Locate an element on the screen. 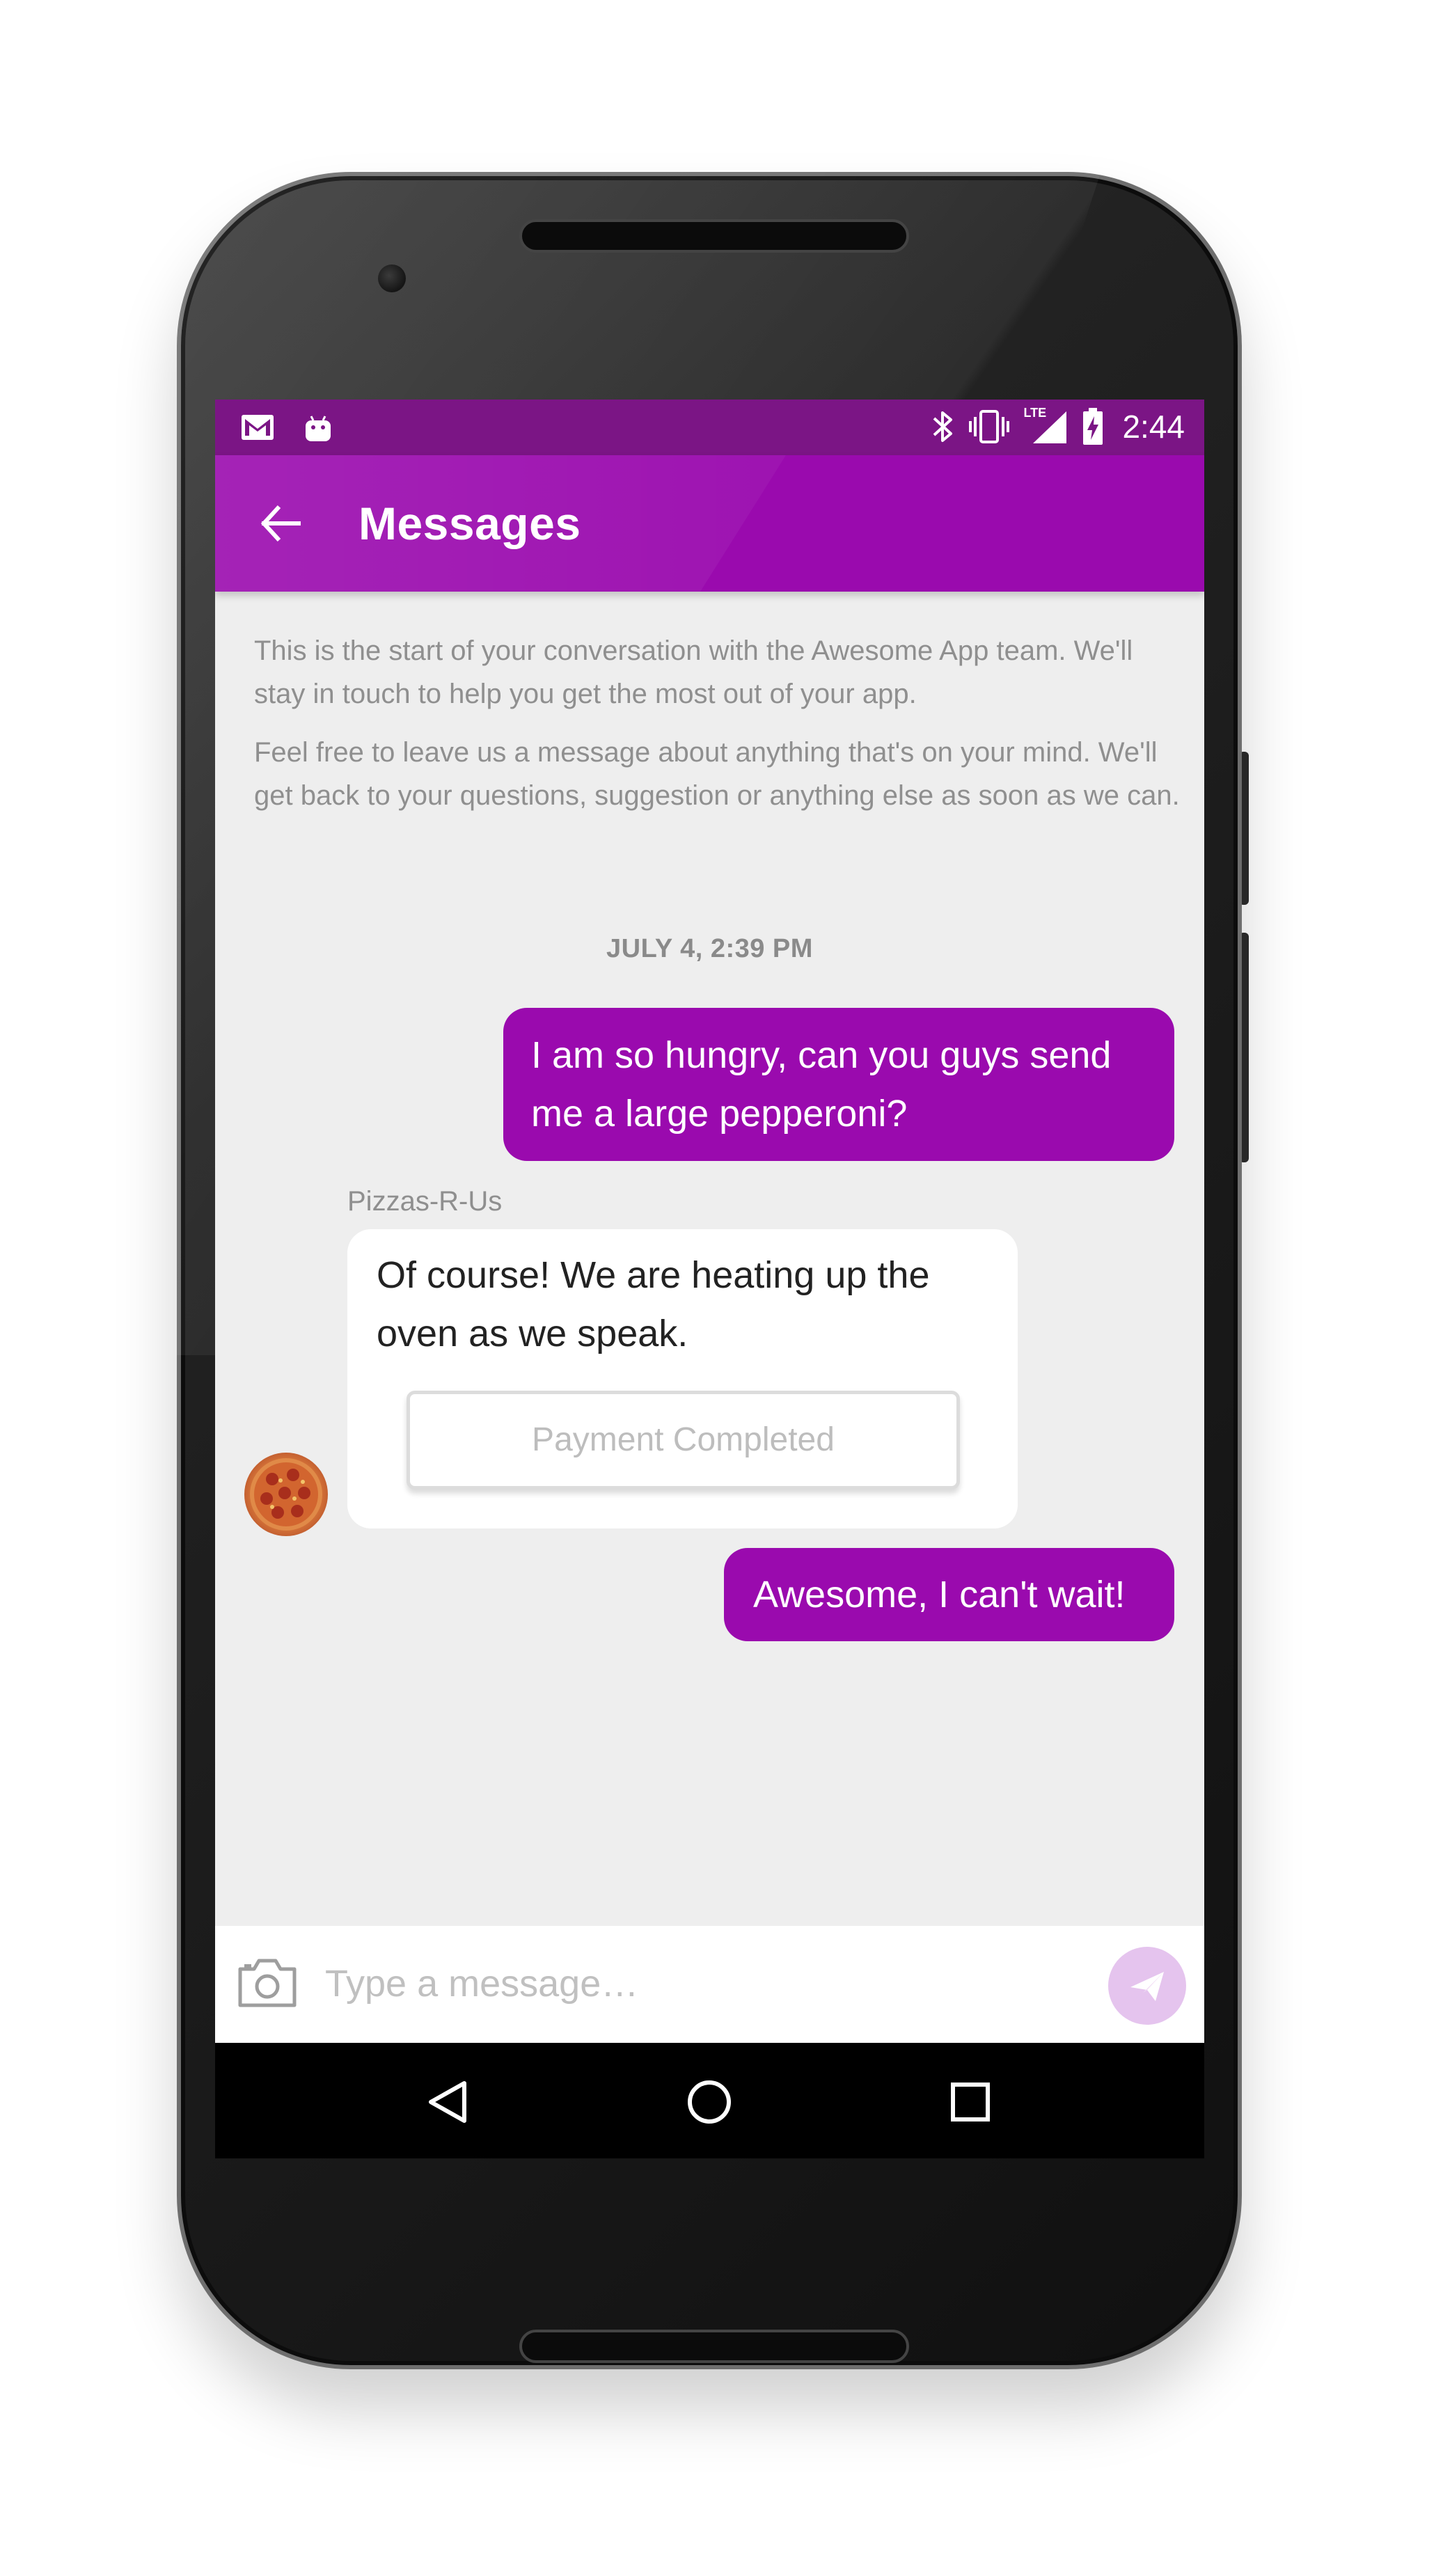 This screenshot has width=1443, height=2576. android-icon is located at coordinates (318, 428).